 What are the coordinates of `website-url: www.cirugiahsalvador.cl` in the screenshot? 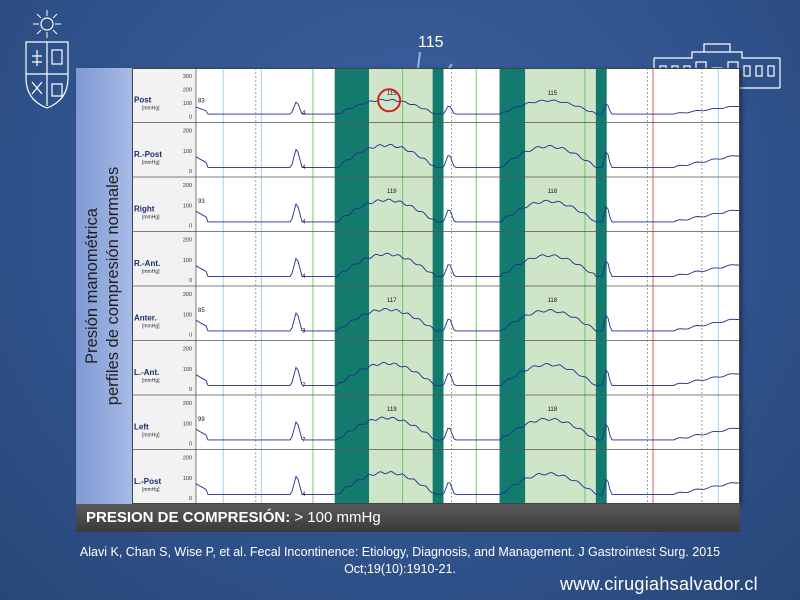 It's located at (659, 584).